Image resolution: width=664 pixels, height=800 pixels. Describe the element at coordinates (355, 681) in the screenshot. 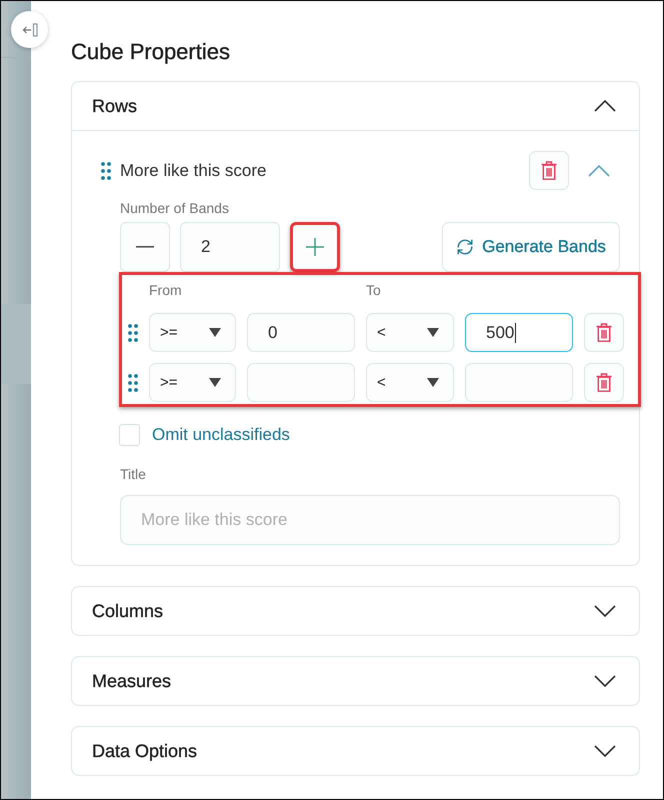

I see `section-header: Measures` at that location.